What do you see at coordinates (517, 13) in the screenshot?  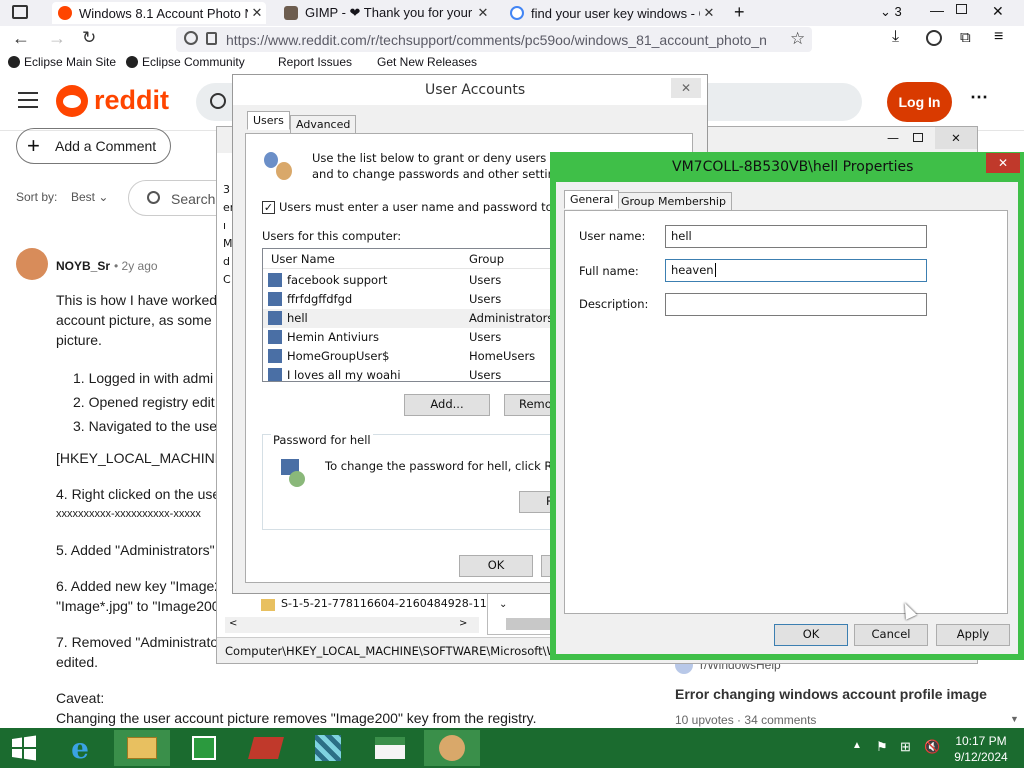 I see `google-favicon-icon` at bounding box center [517, 13].